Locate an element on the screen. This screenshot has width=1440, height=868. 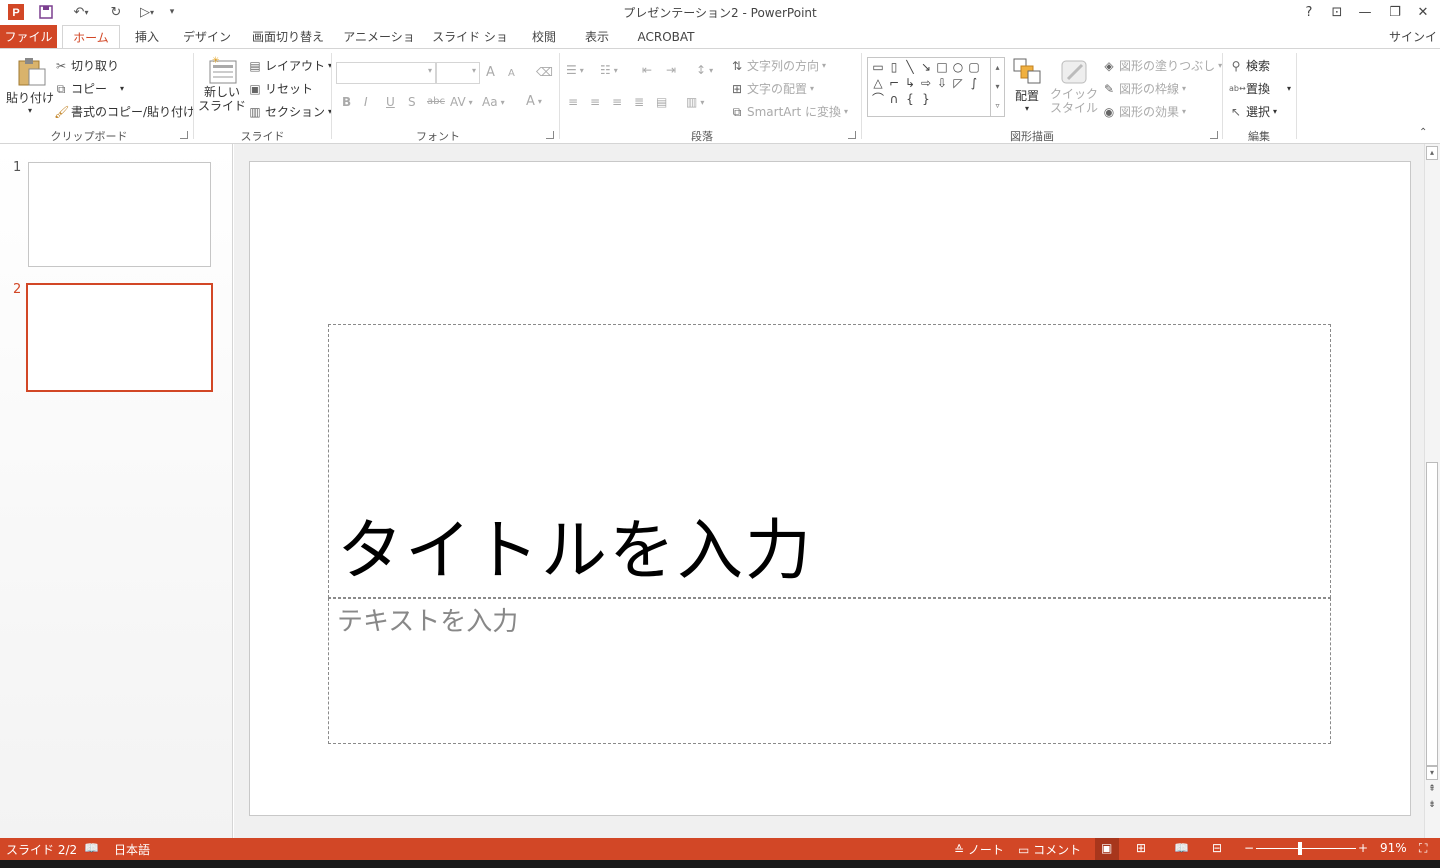
text-box-icon: ▭ is located at coordinates (878, 67).